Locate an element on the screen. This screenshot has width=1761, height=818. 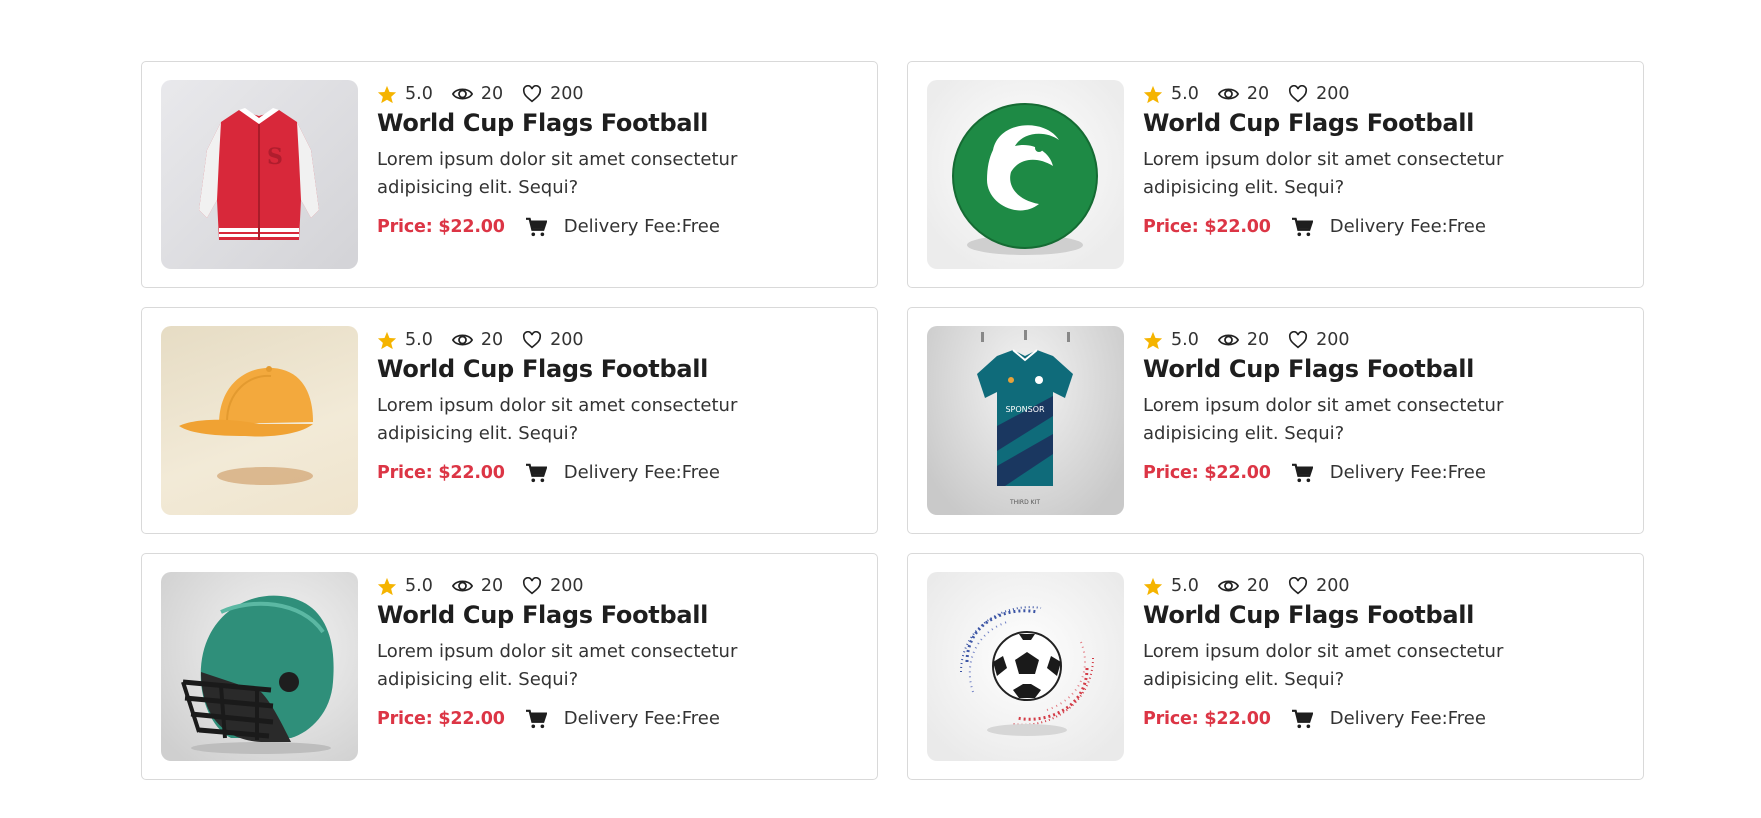
product-image-cap is located at coordinates (259, 420).